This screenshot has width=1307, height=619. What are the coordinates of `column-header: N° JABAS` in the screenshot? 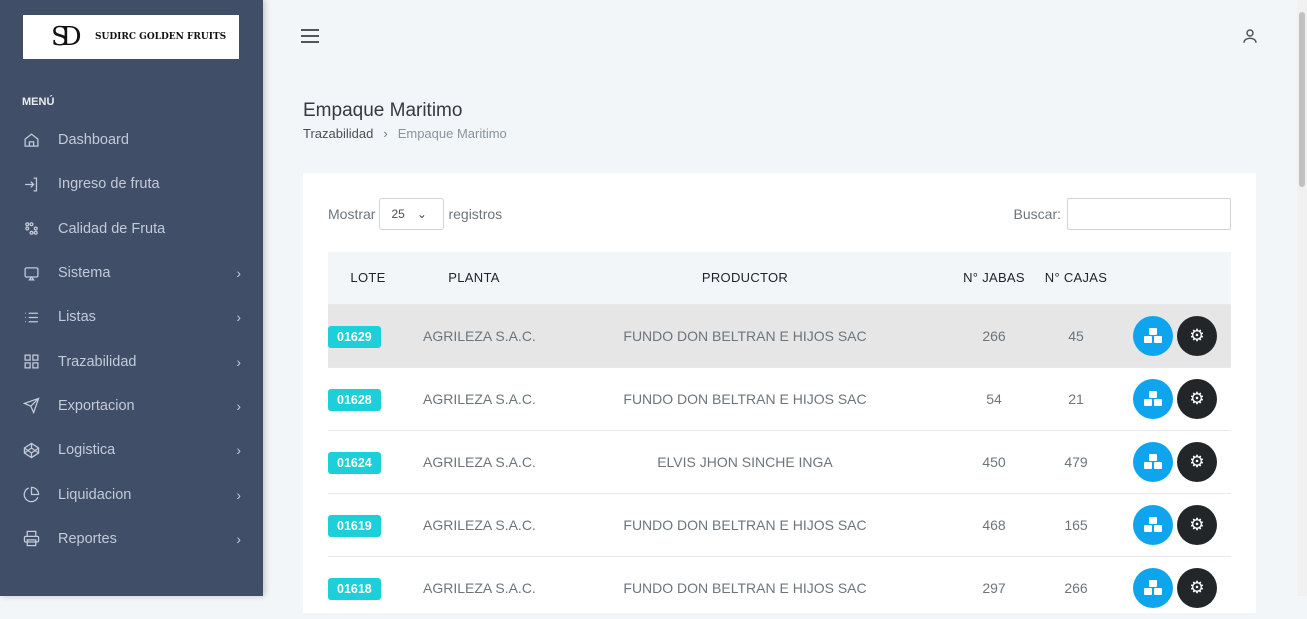 It's located at (994, 278).